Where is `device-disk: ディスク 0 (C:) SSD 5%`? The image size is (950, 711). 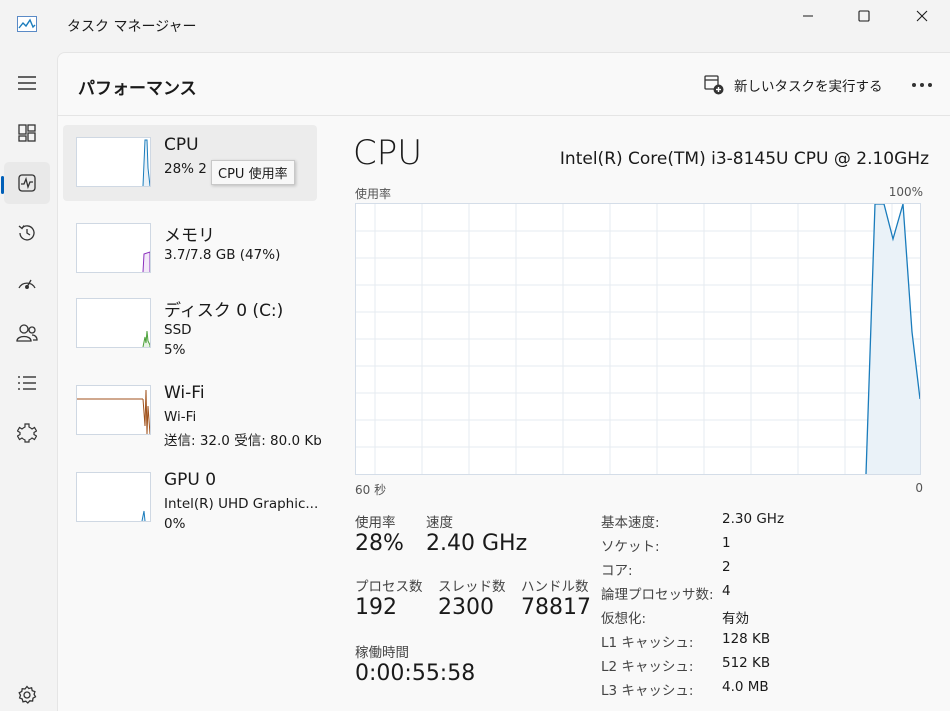 device-disk: ディスク 0 (C:) SSD 5% is located at coordinates (190, 324).